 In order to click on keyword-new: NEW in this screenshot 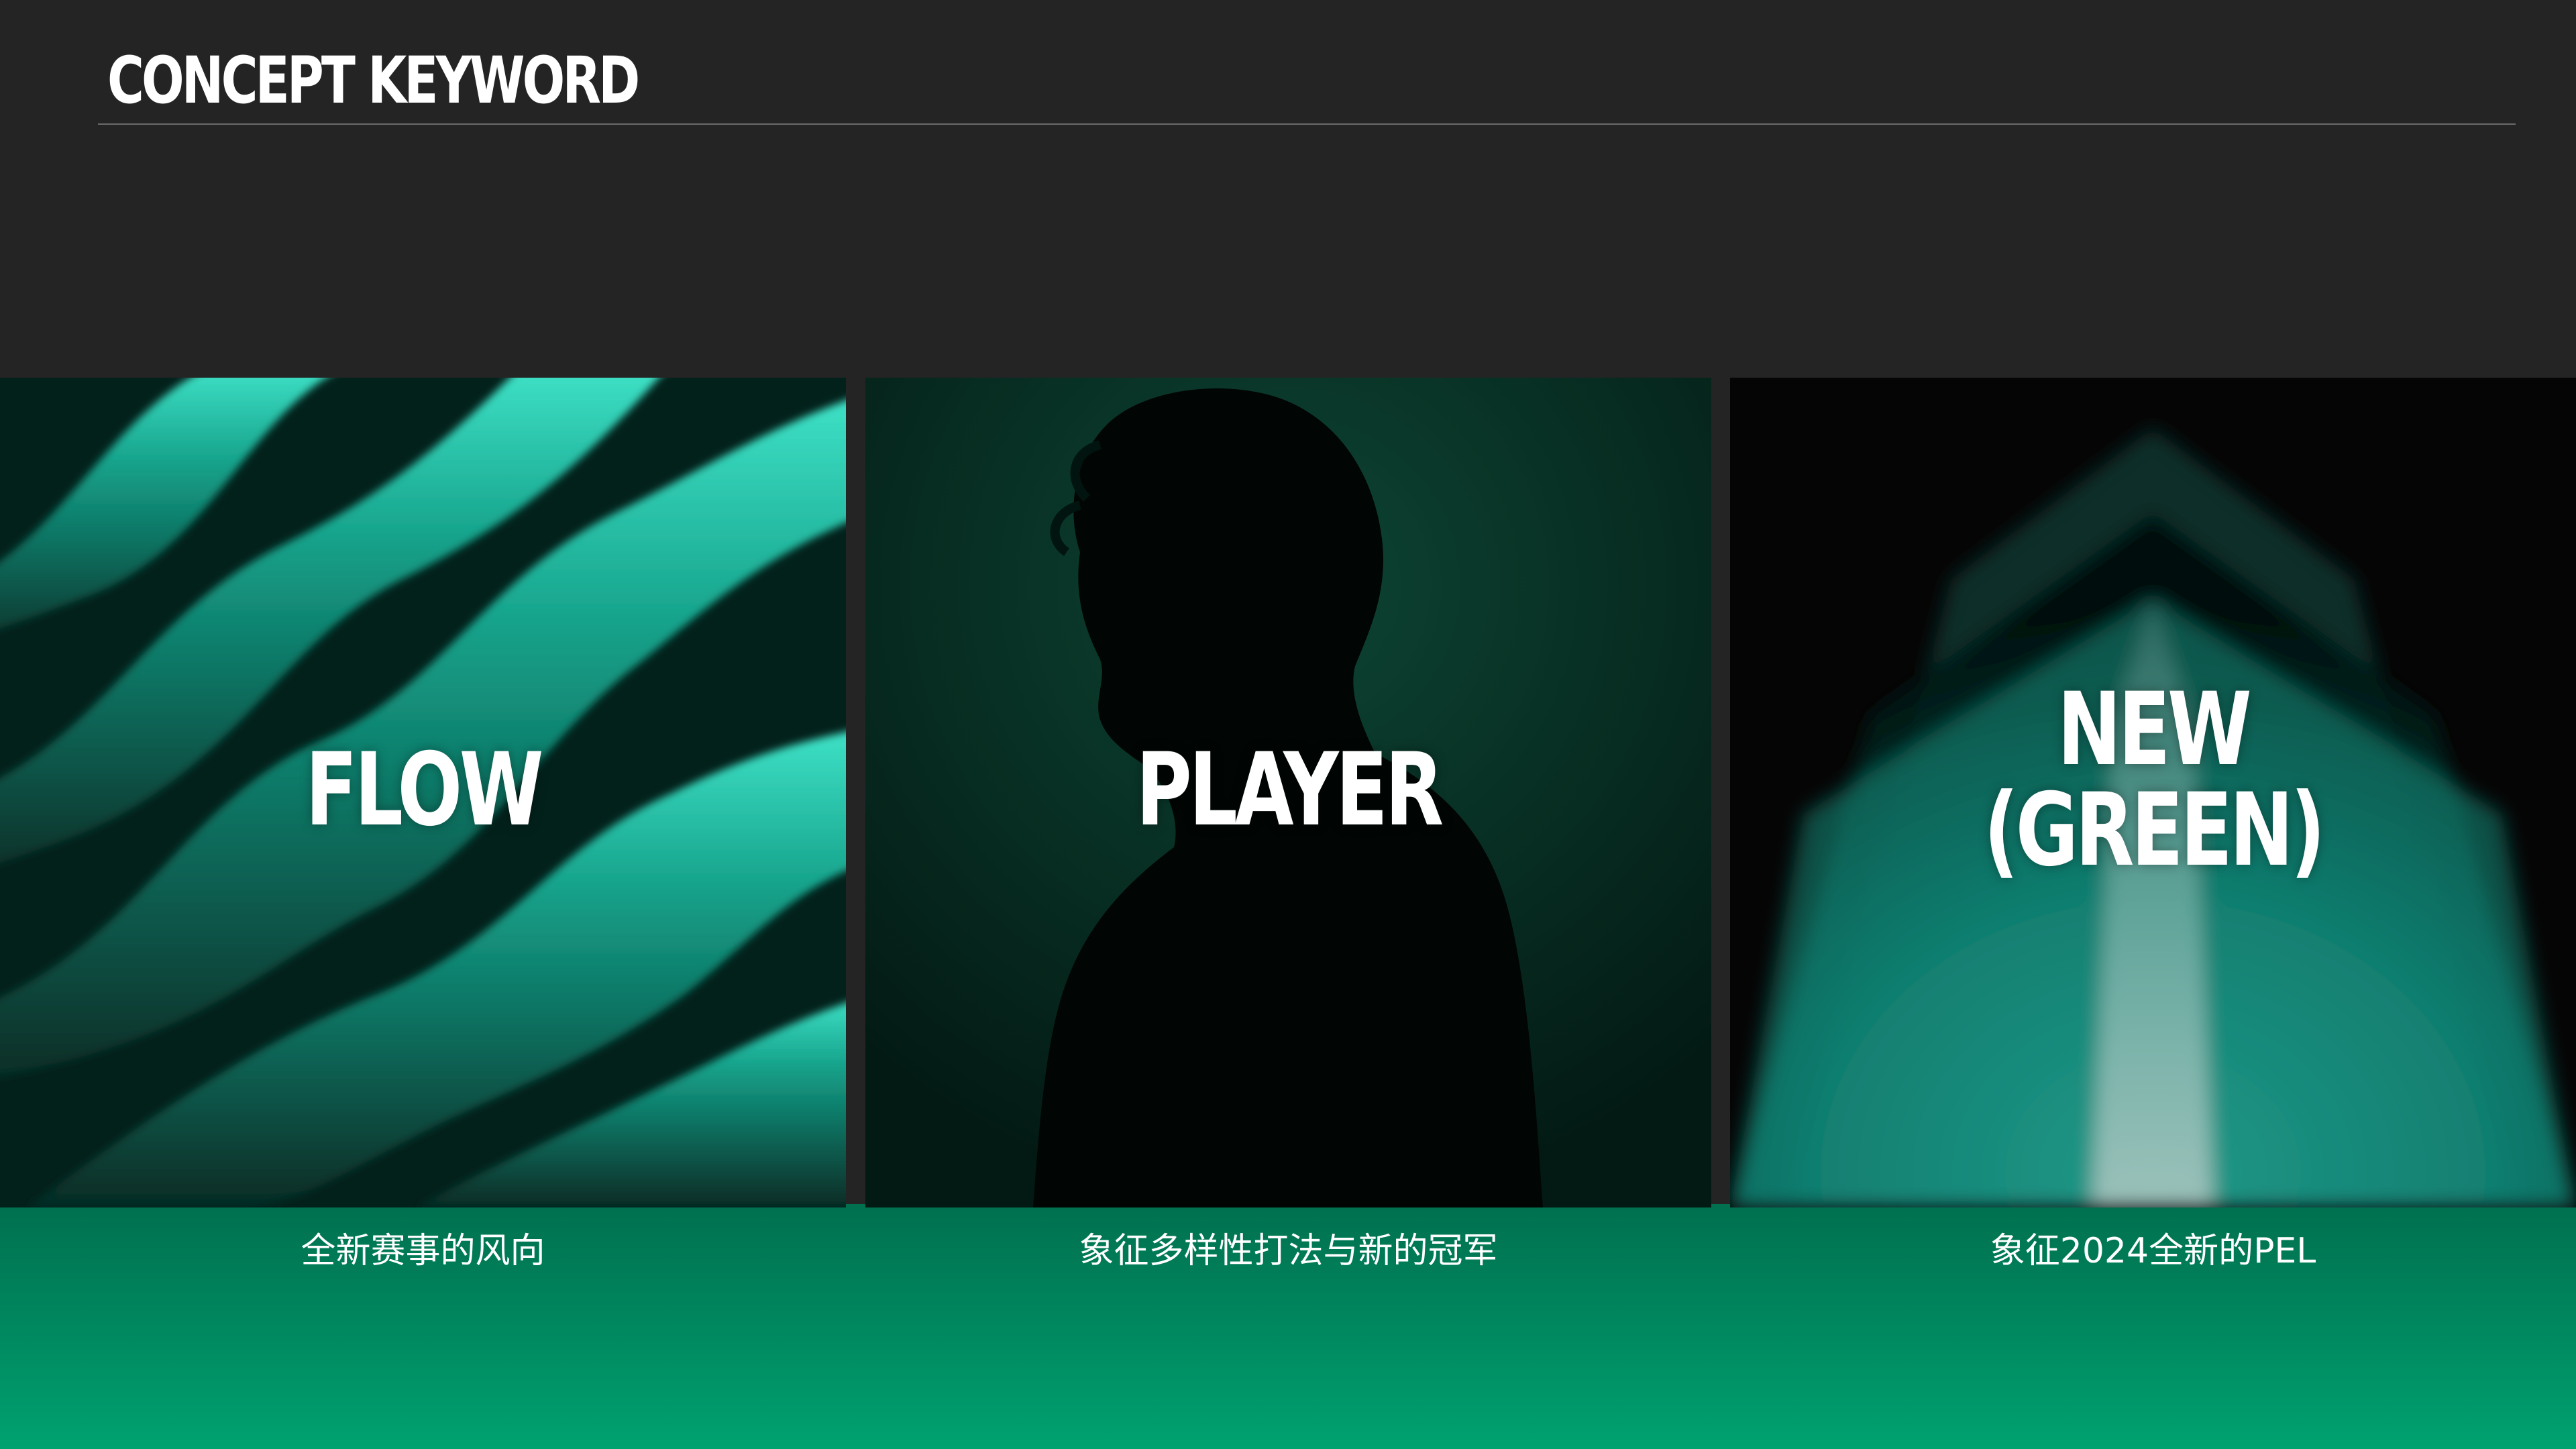, I will do `click(2154, 730)`.